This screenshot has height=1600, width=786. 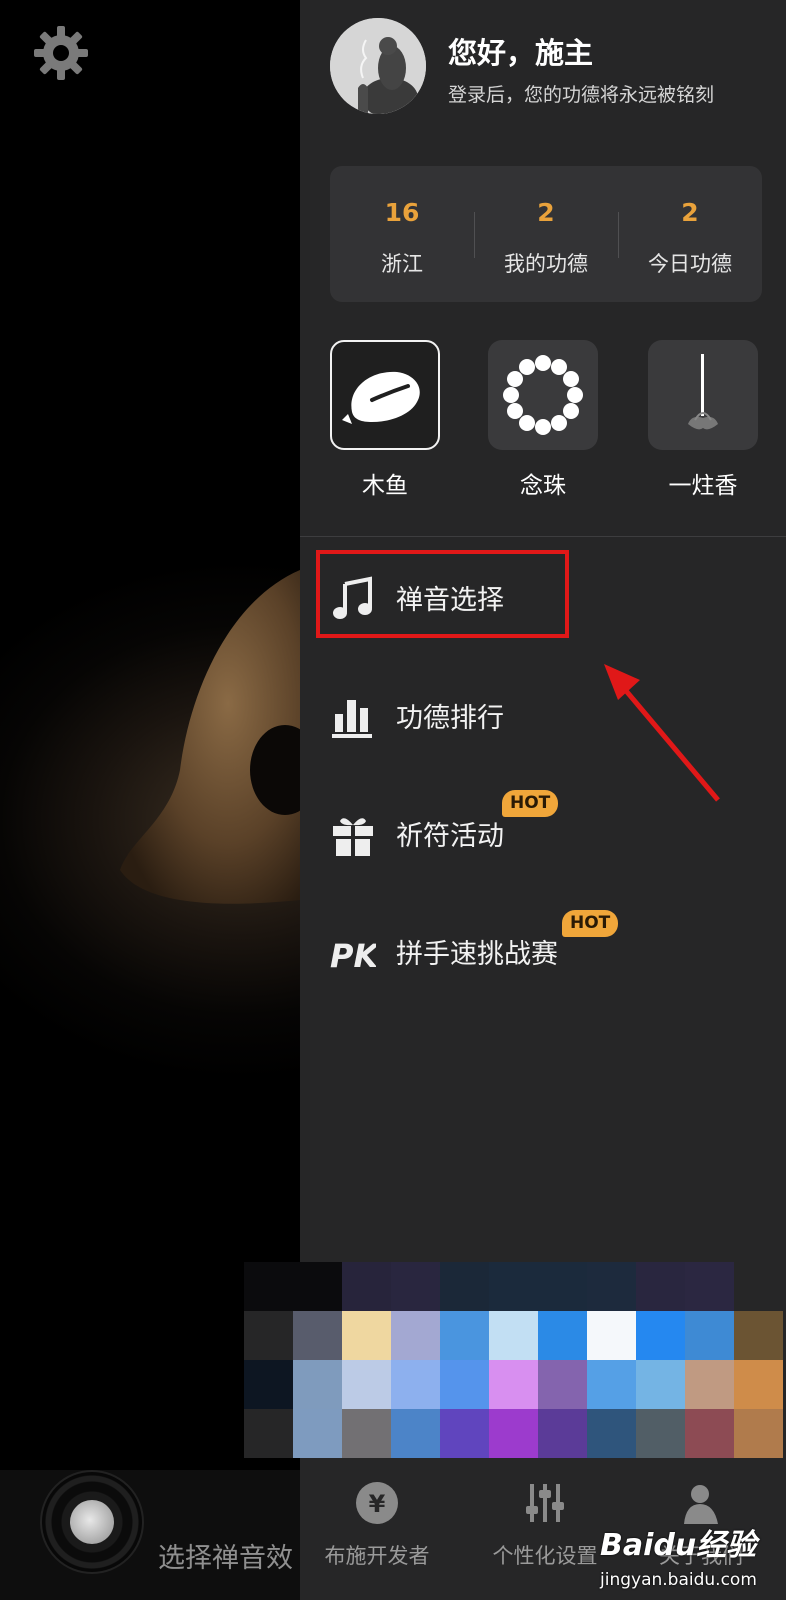 I want to click on watermark: Baidu经验 jingyan.baidu.com, so click(x=693, y=1560).